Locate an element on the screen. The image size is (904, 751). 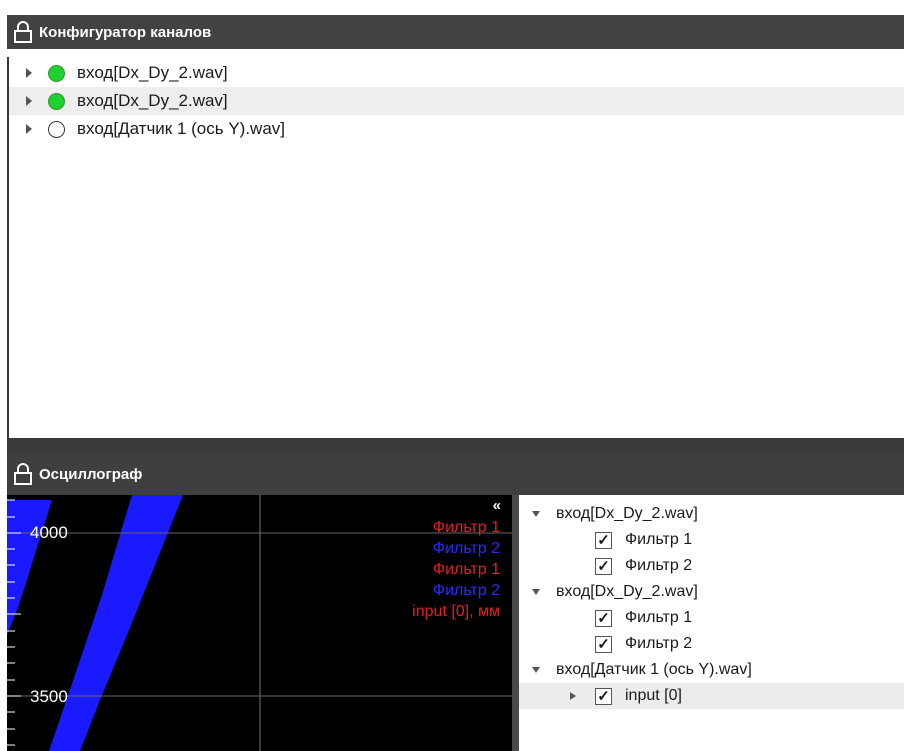
status-dot-inactive-icon is located at coordinates (56, 129).